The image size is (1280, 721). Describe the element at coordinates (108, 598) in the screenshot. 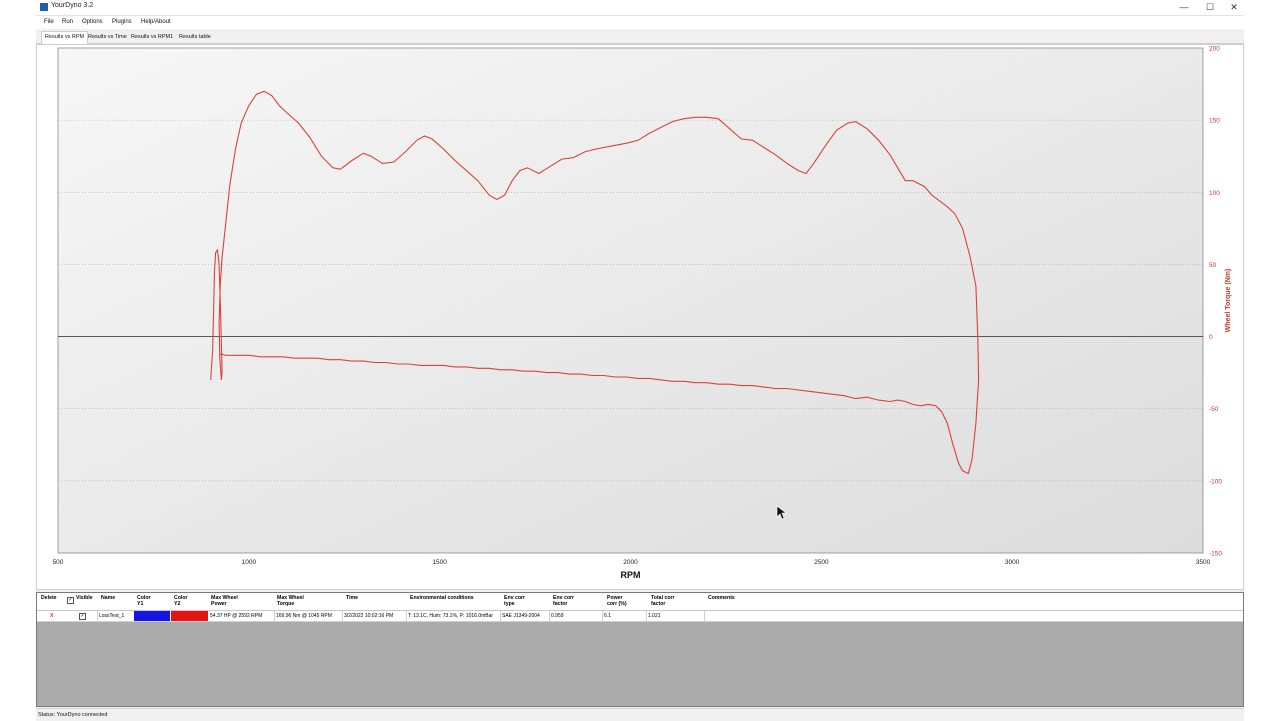

I see `col-name: Name` at that location.